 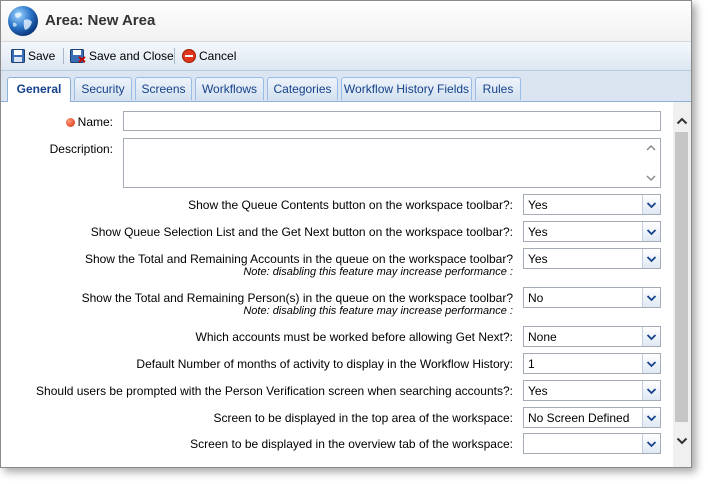 What do you see at coordinates (131, 56) in the screenshot?
I see `save-and-close-label: Save and Close` at bounding box center [131, 56].